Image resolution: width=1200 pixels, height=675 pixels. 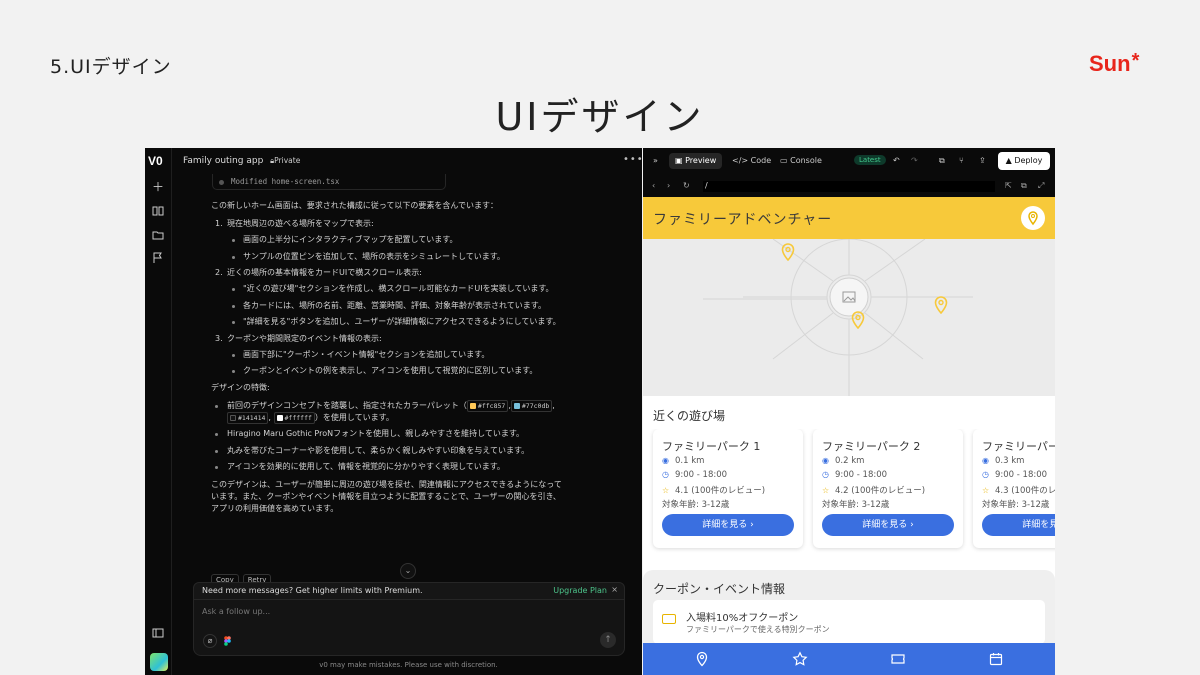 I want to click on project-name: Family outing app, so click(x=223, y=161).